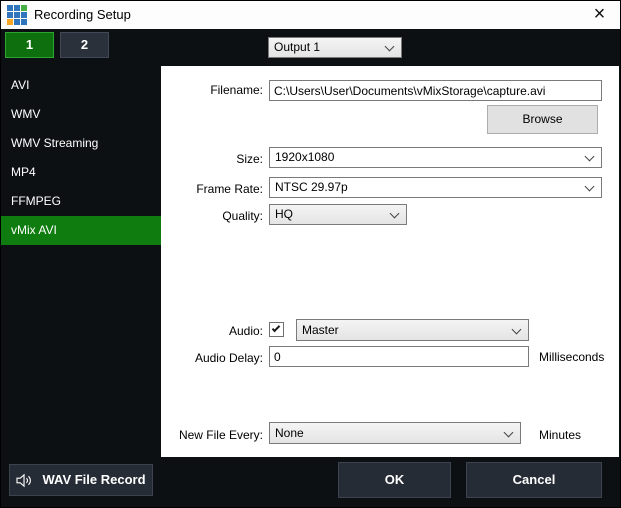  Describe the element at coordinates (305, 157) in the screenshot. I see `size-select-value: 1920x1080` at that location.